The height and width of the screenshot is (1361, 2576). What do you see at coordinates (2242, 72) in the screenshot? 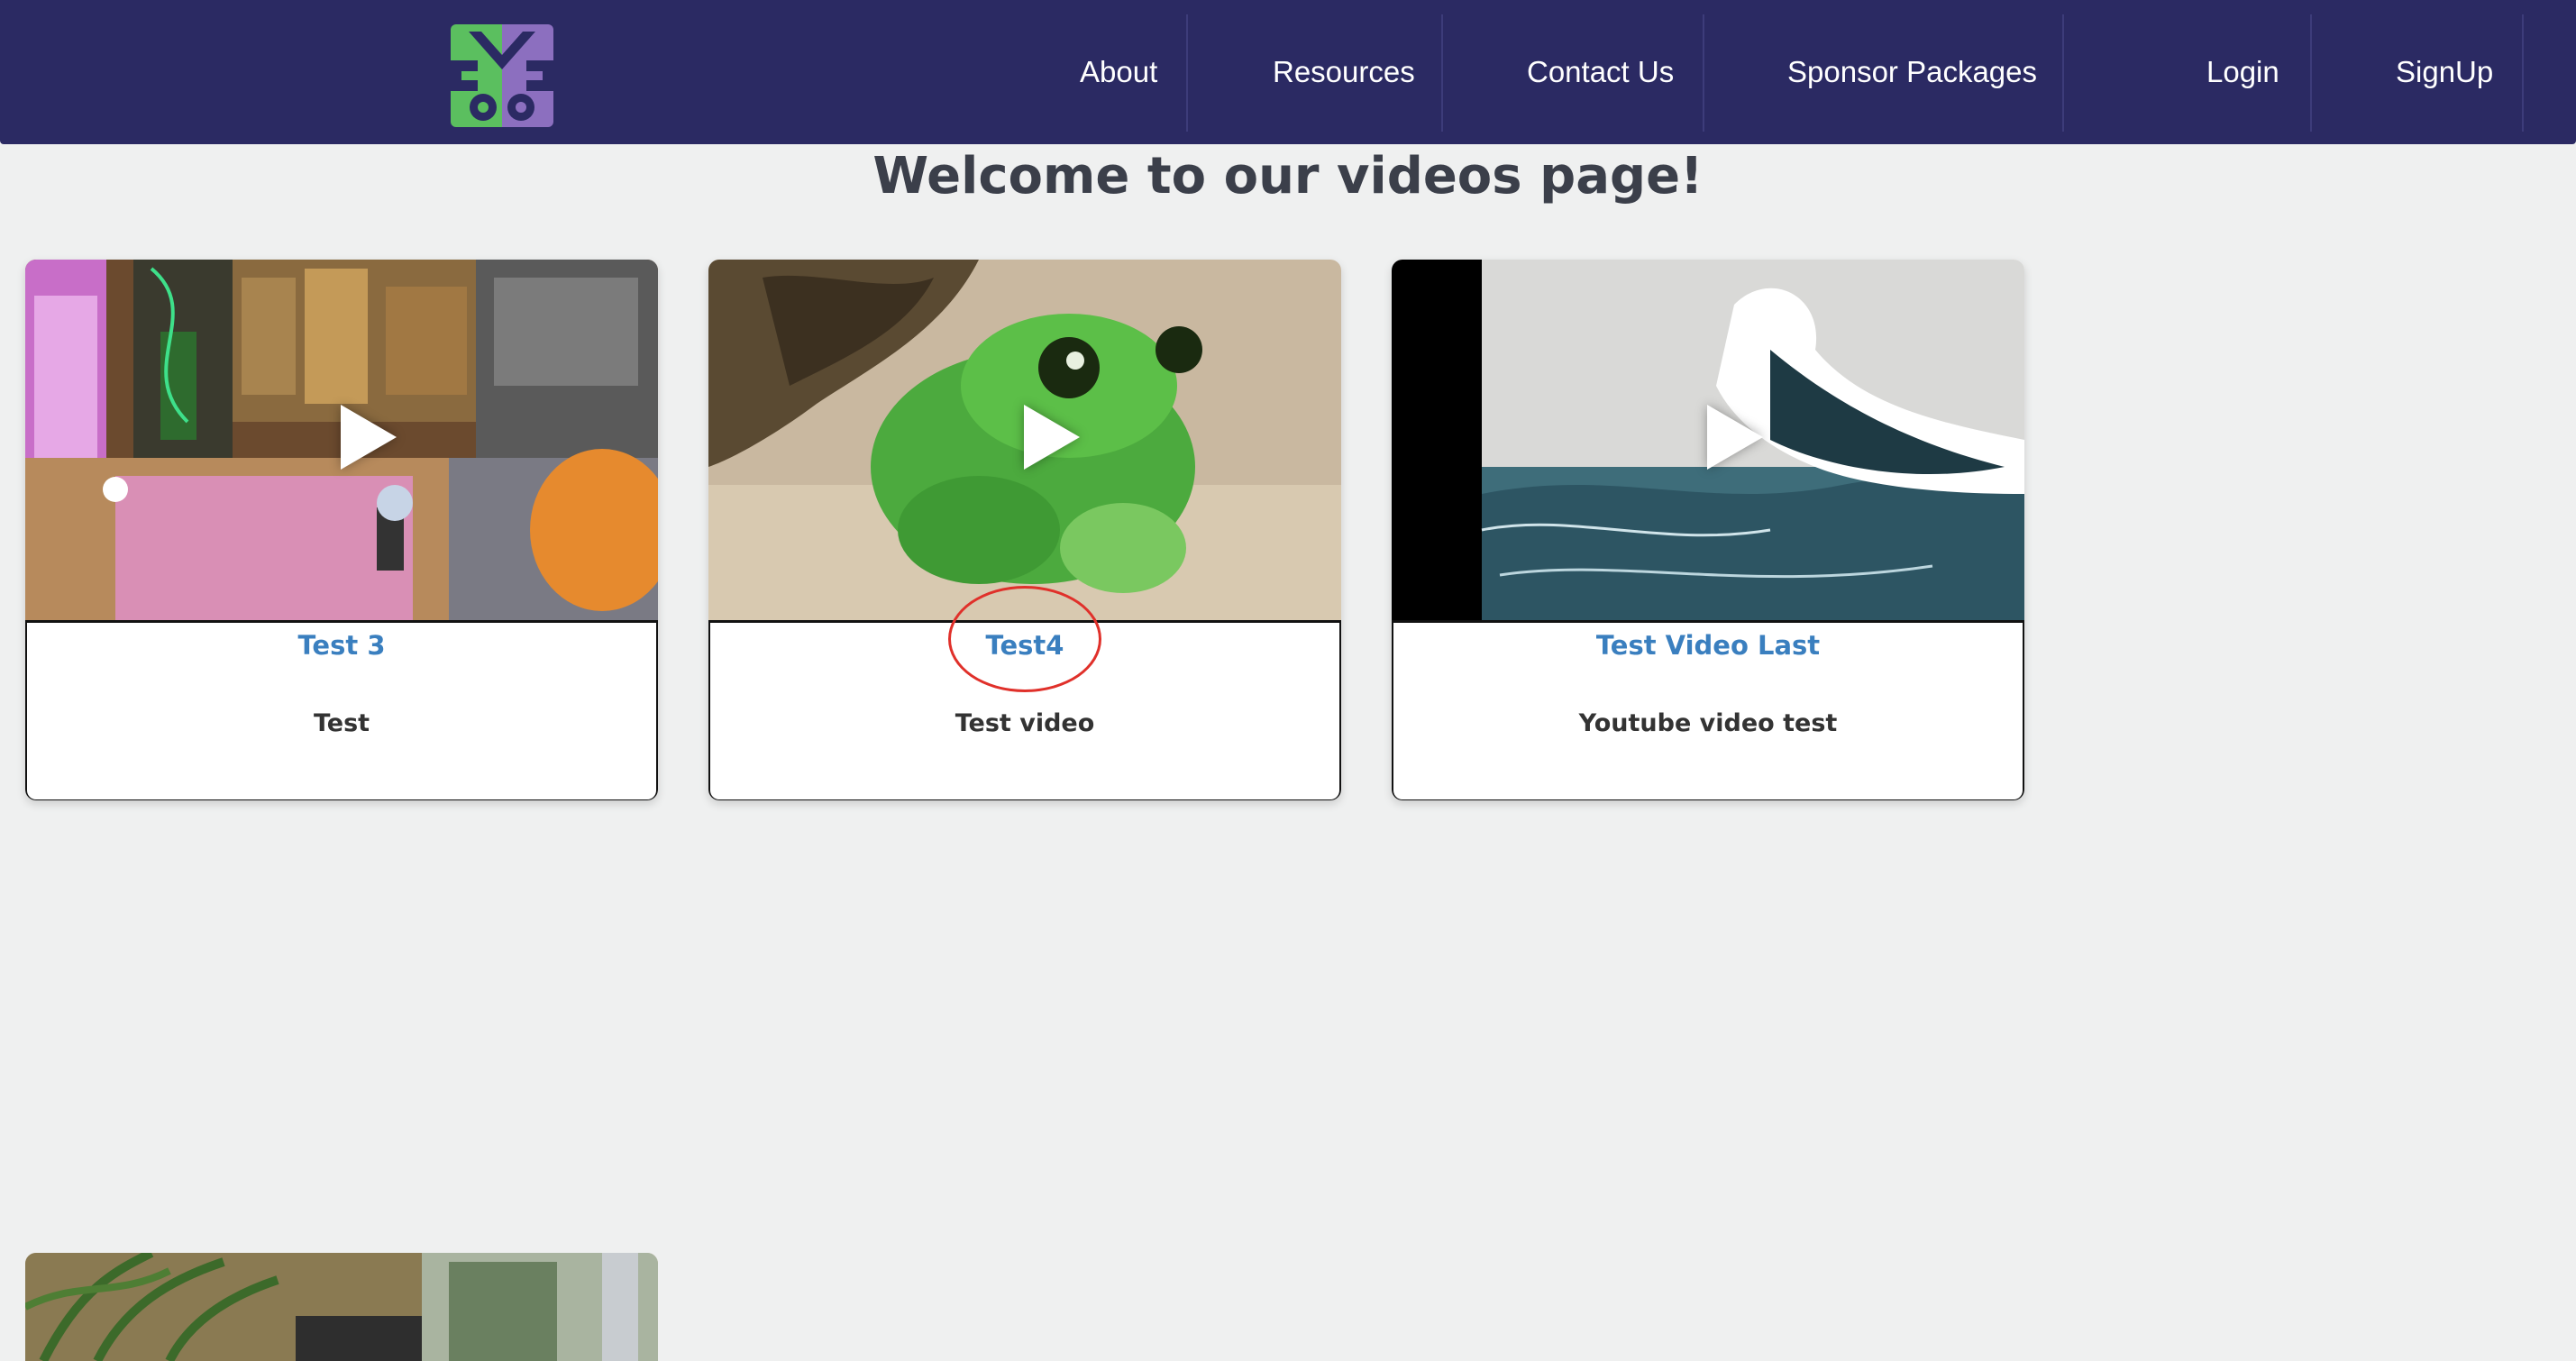
I see `nav-login: Login` at bounding box center [2242, 72].